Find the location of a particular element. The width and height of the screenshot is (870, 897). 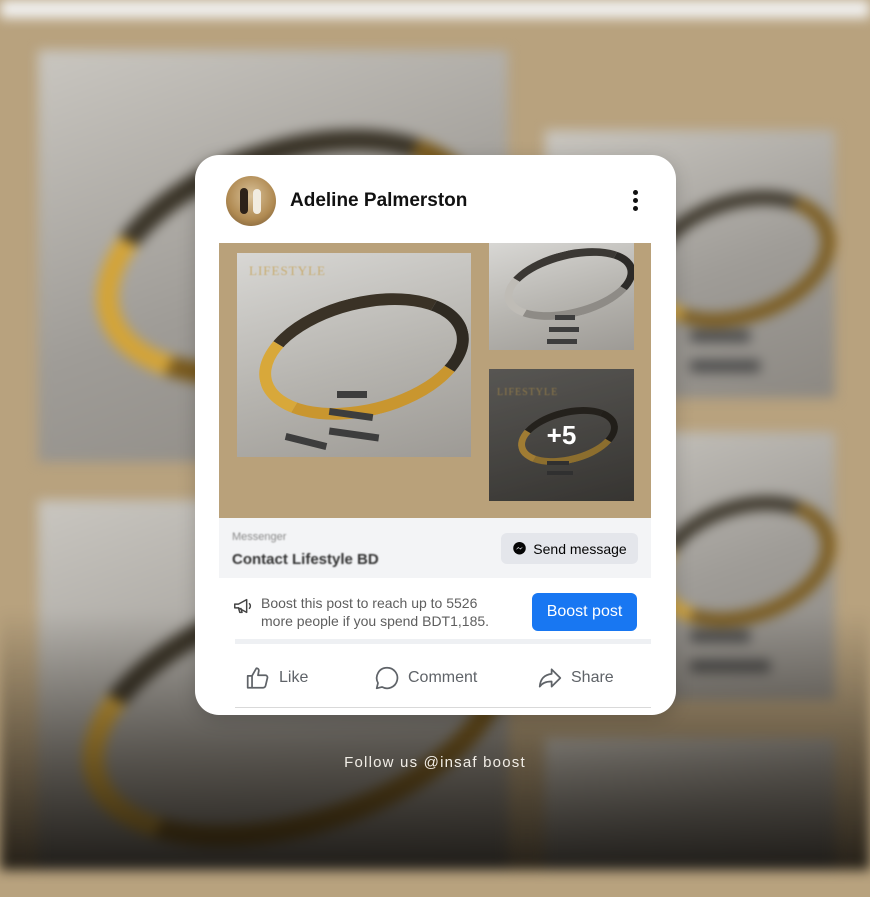

send-message-button: Send message is located at coordinates (569, 548).